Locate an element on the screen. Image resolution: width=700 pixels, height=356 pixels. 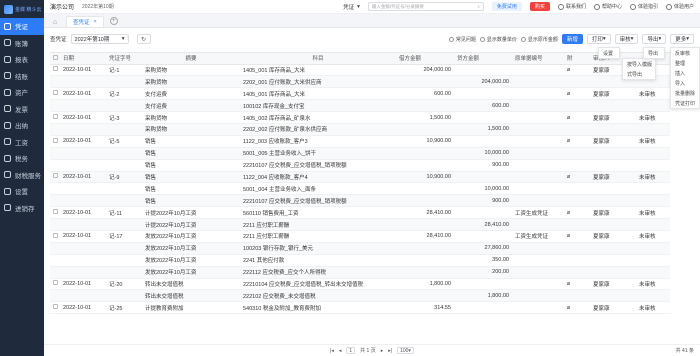
cell-voucher-no: 记-17 is located at coordinates (124, 236).